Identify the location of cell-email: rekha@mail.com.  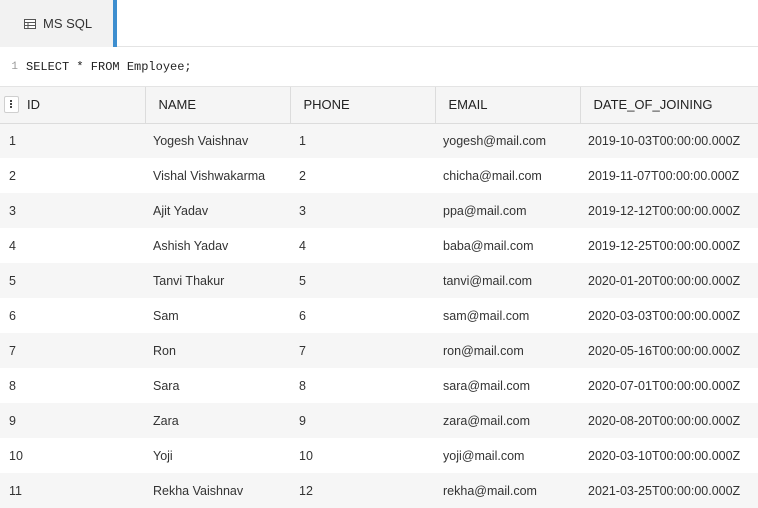
(490, 490).